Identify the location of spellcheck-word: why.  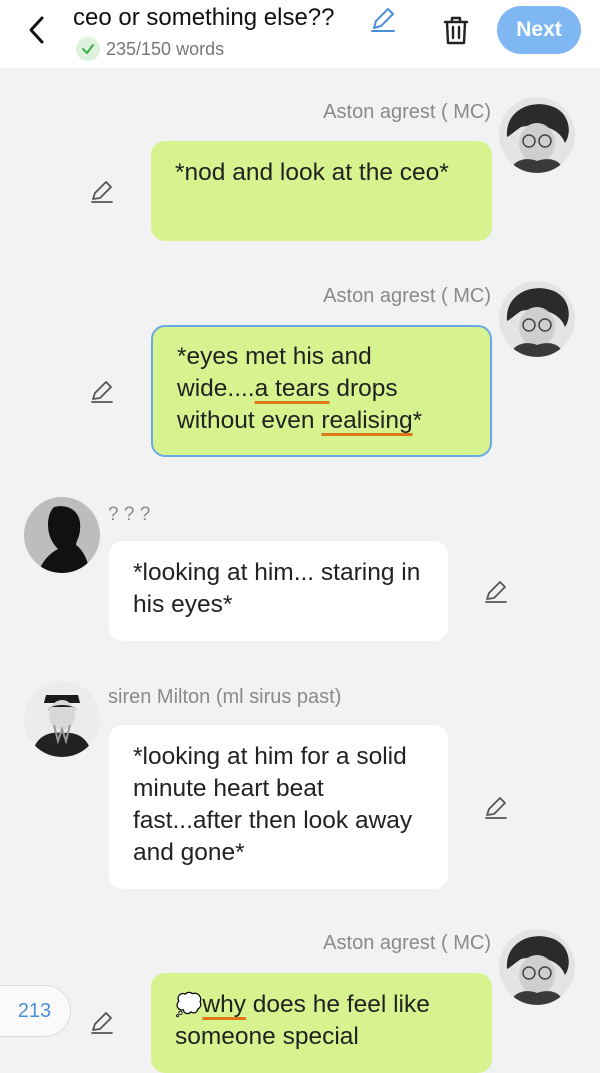
(224, 1004).